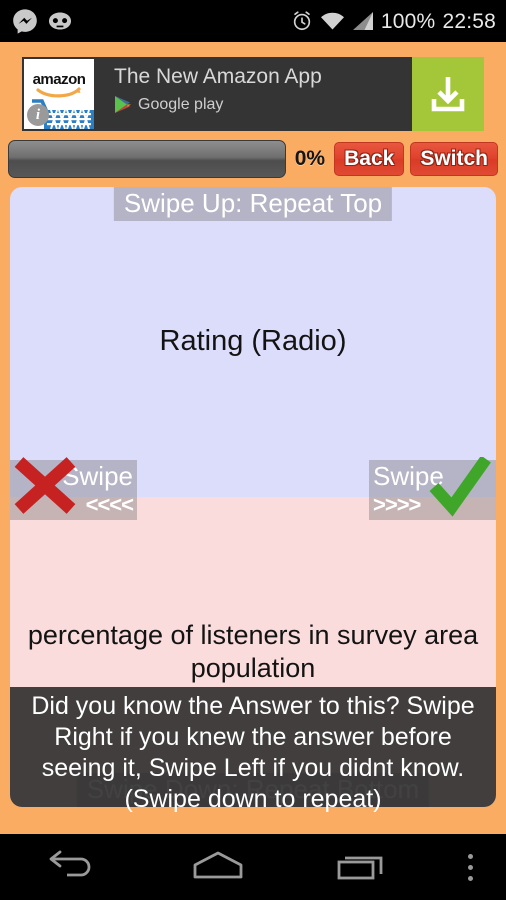  I want to click on question-text: Rating (Radio), so click(253, 341).